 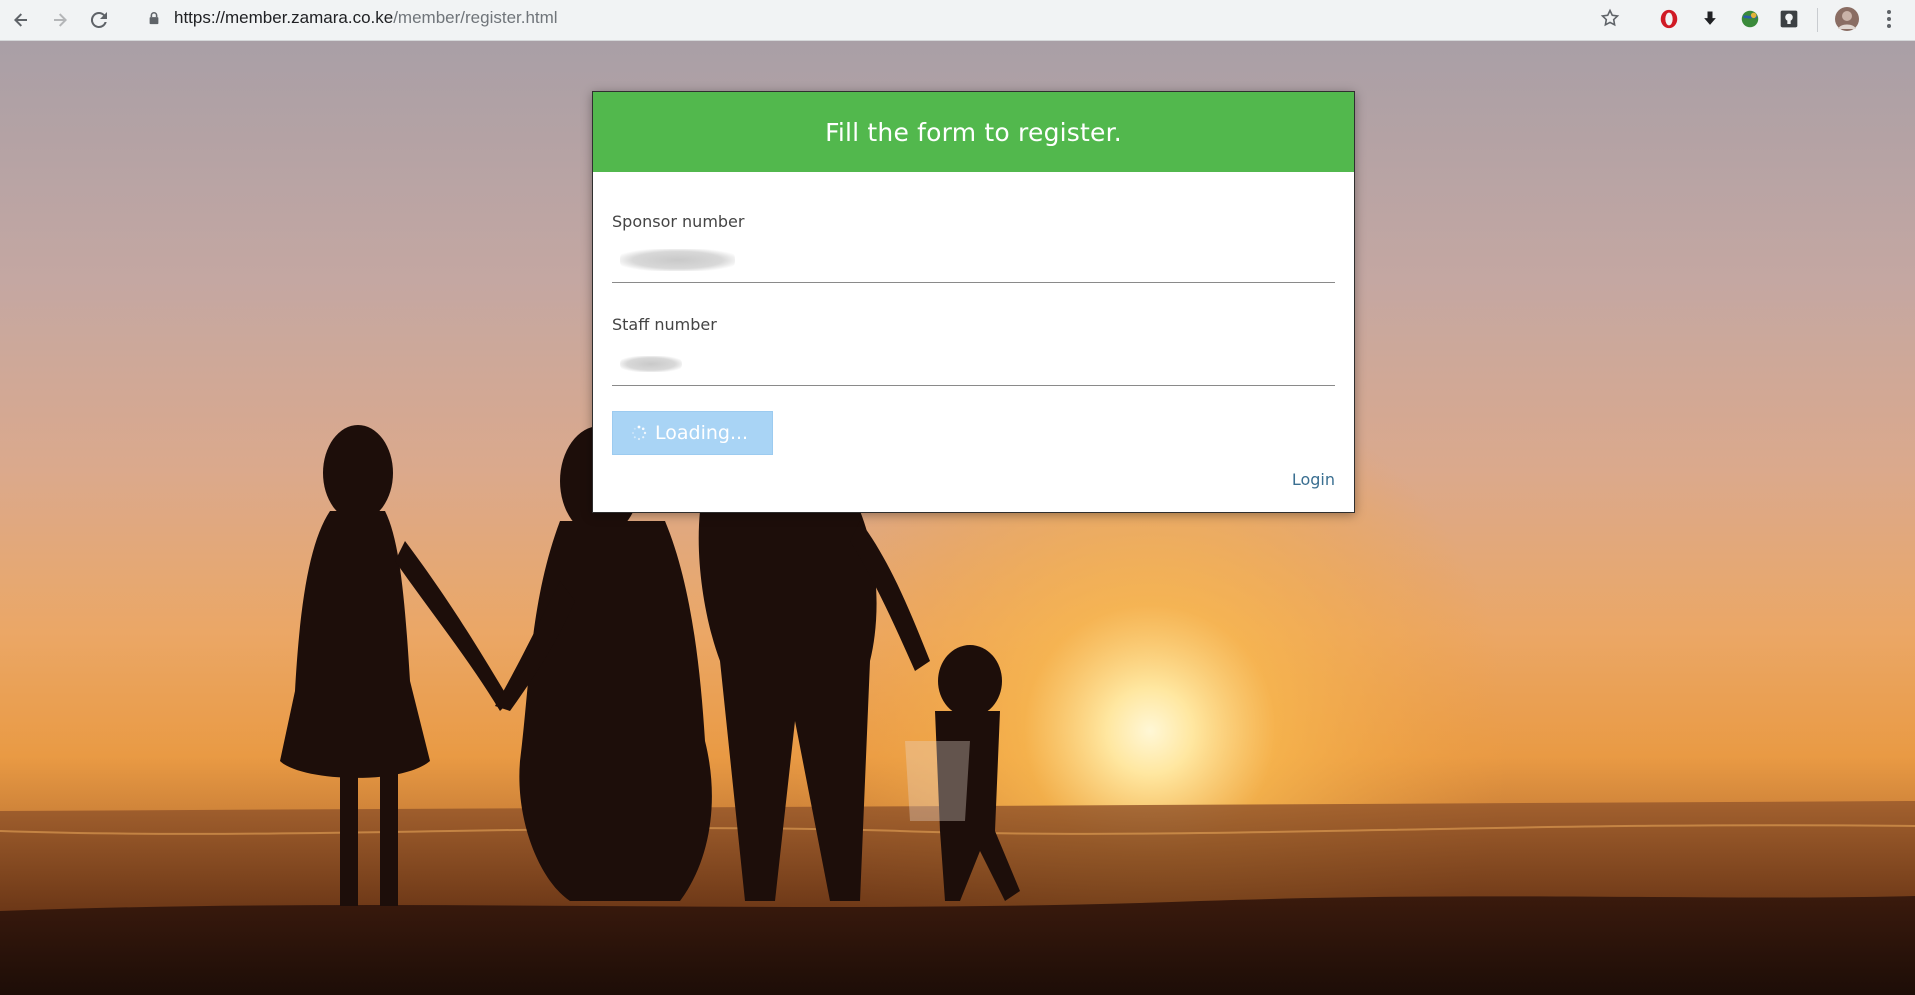 I want to click on back-arrow-icon, so click(x=20, y=20).